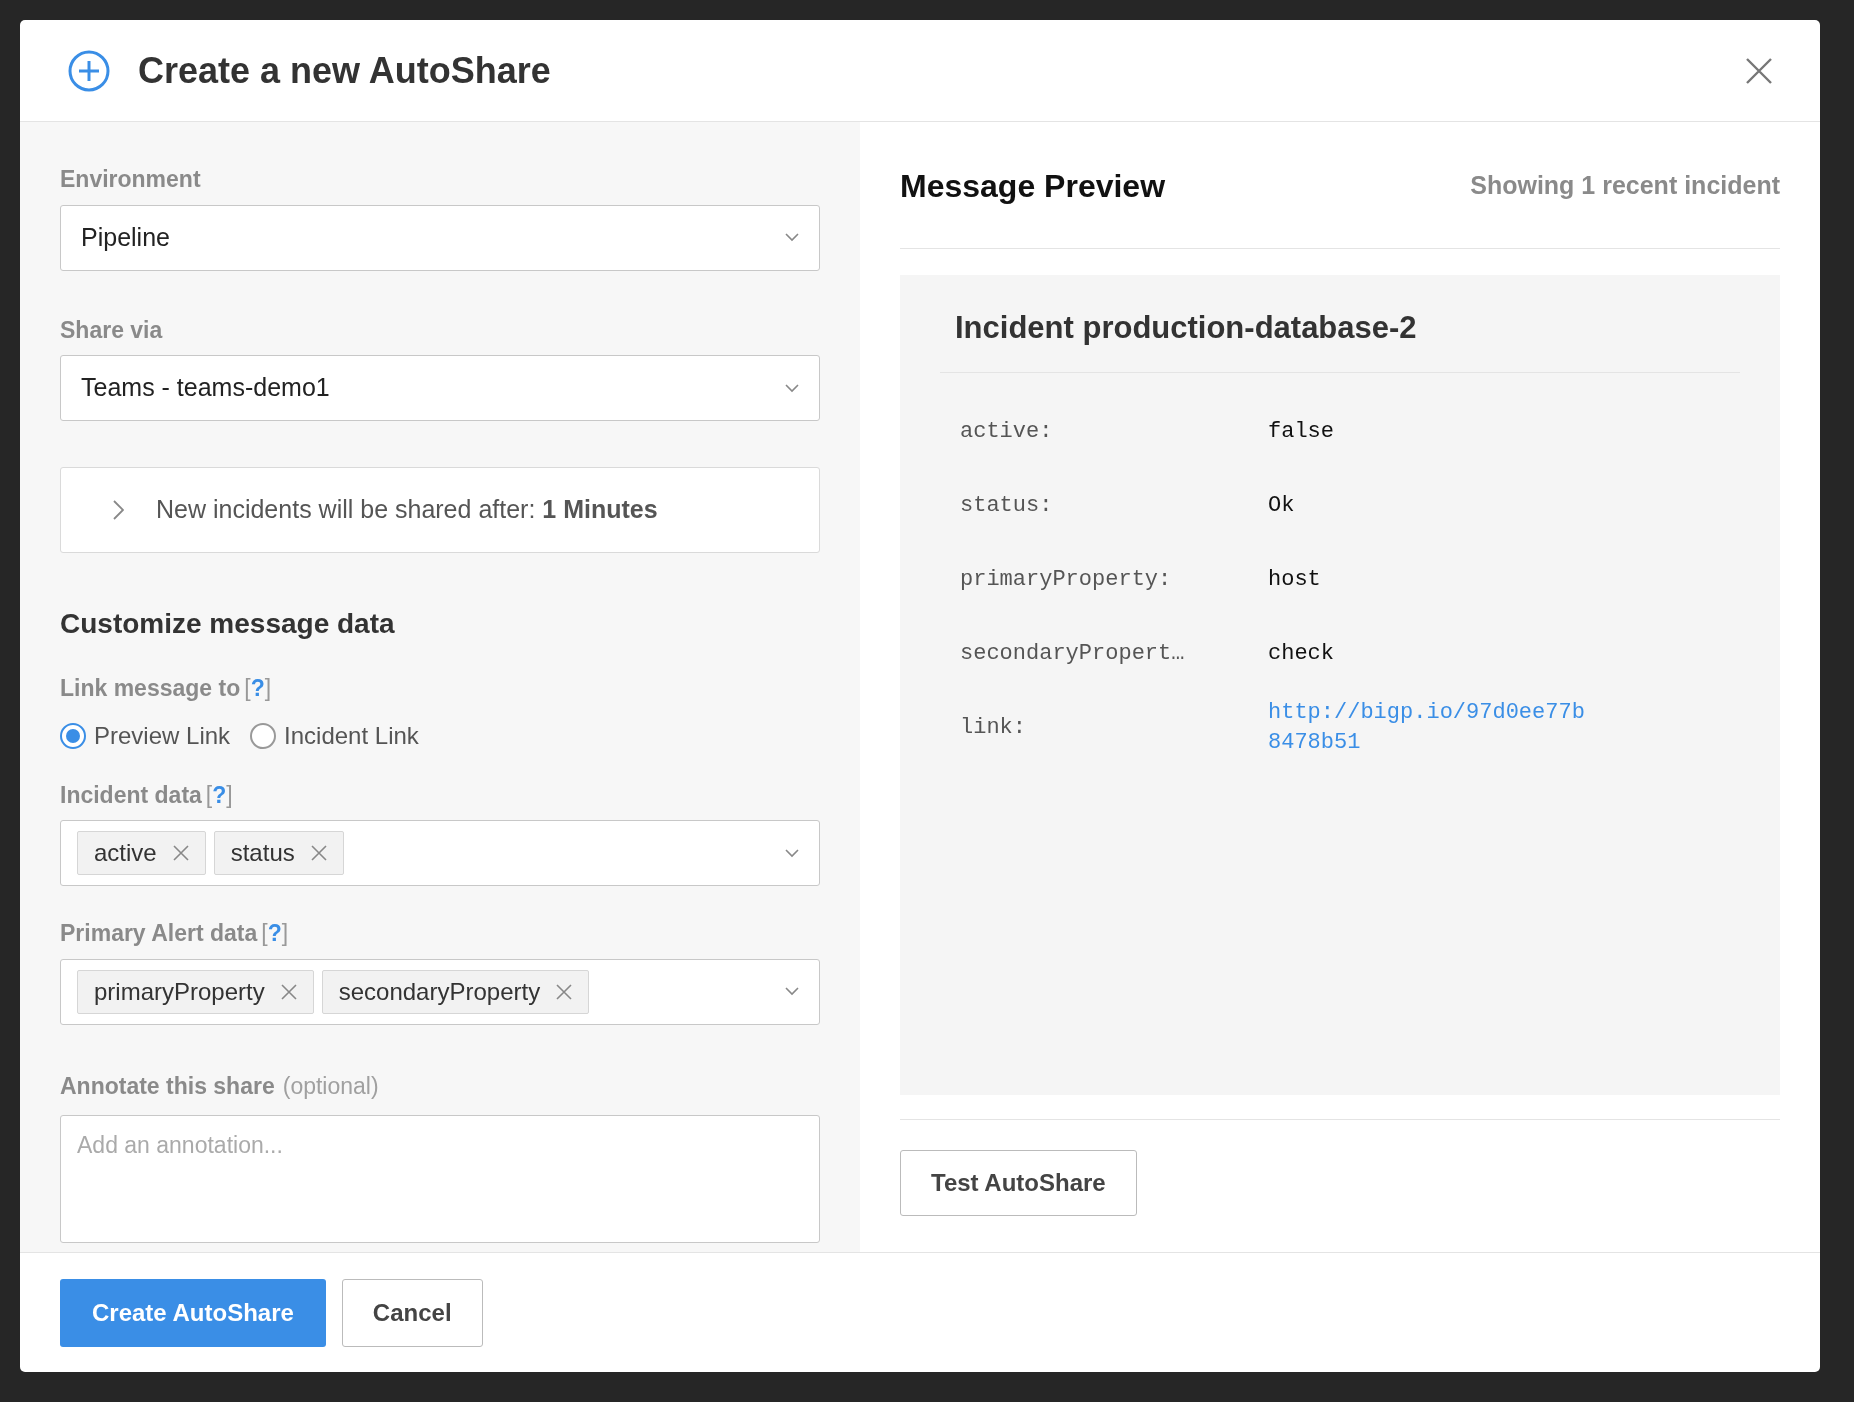 Image resolution: width=1854 pixels, height=1402 pixels. I want to click on field-label: Environment, so click(130, 179).